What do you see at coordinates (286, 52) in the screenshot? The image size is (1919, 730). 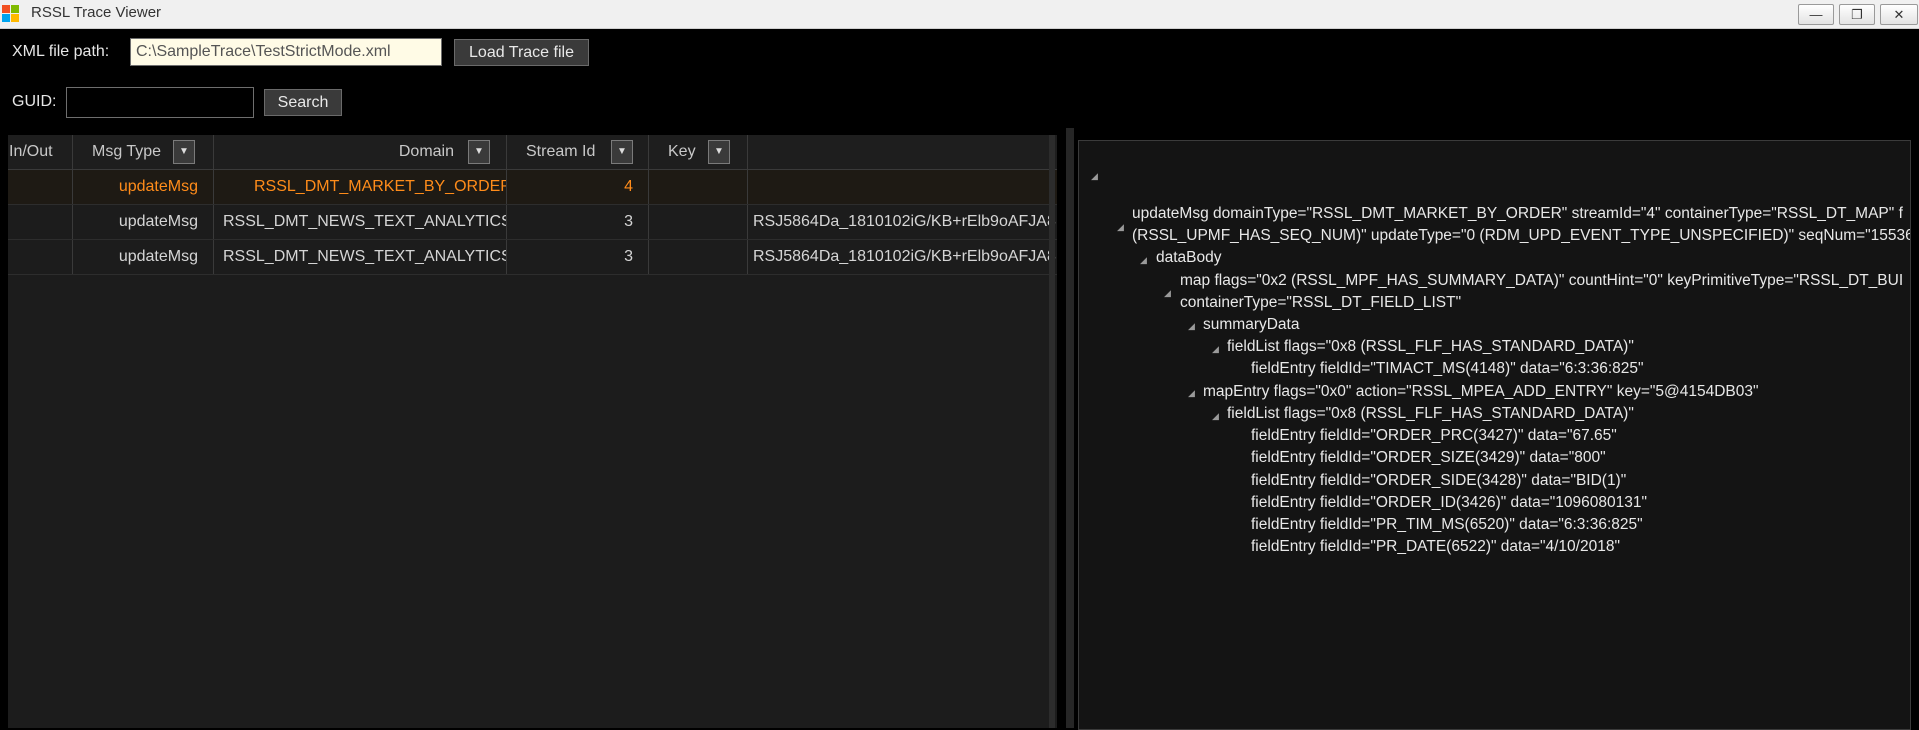 I see `xml-path-input` at bounding box center [286, 52].